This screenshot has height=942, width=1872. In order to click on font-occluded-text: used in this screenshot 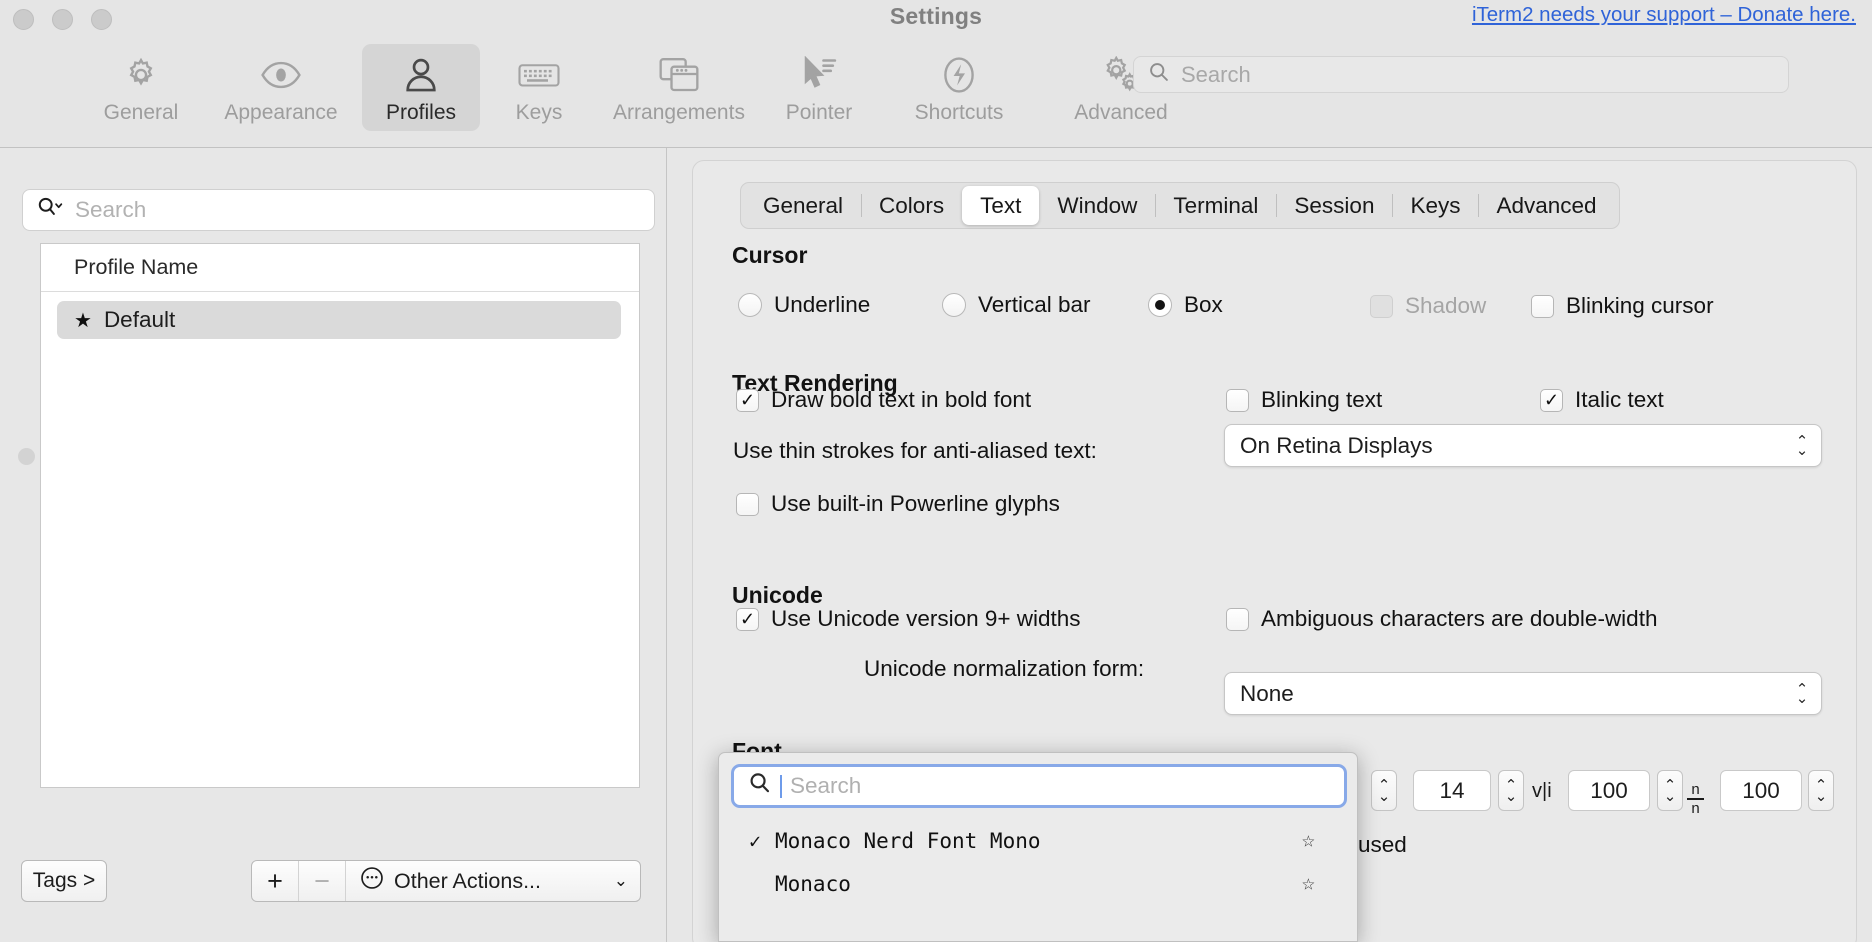, I will do `click(1382, 844)`.